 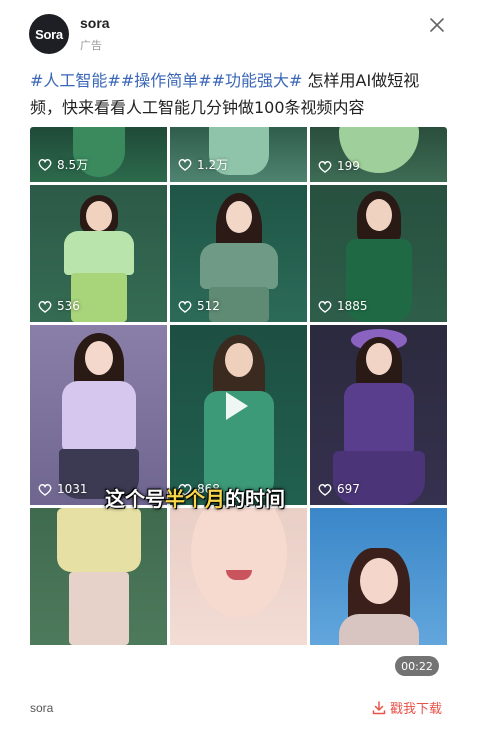 I want to click on grid-tile: 512, so click(x=238, y=253).